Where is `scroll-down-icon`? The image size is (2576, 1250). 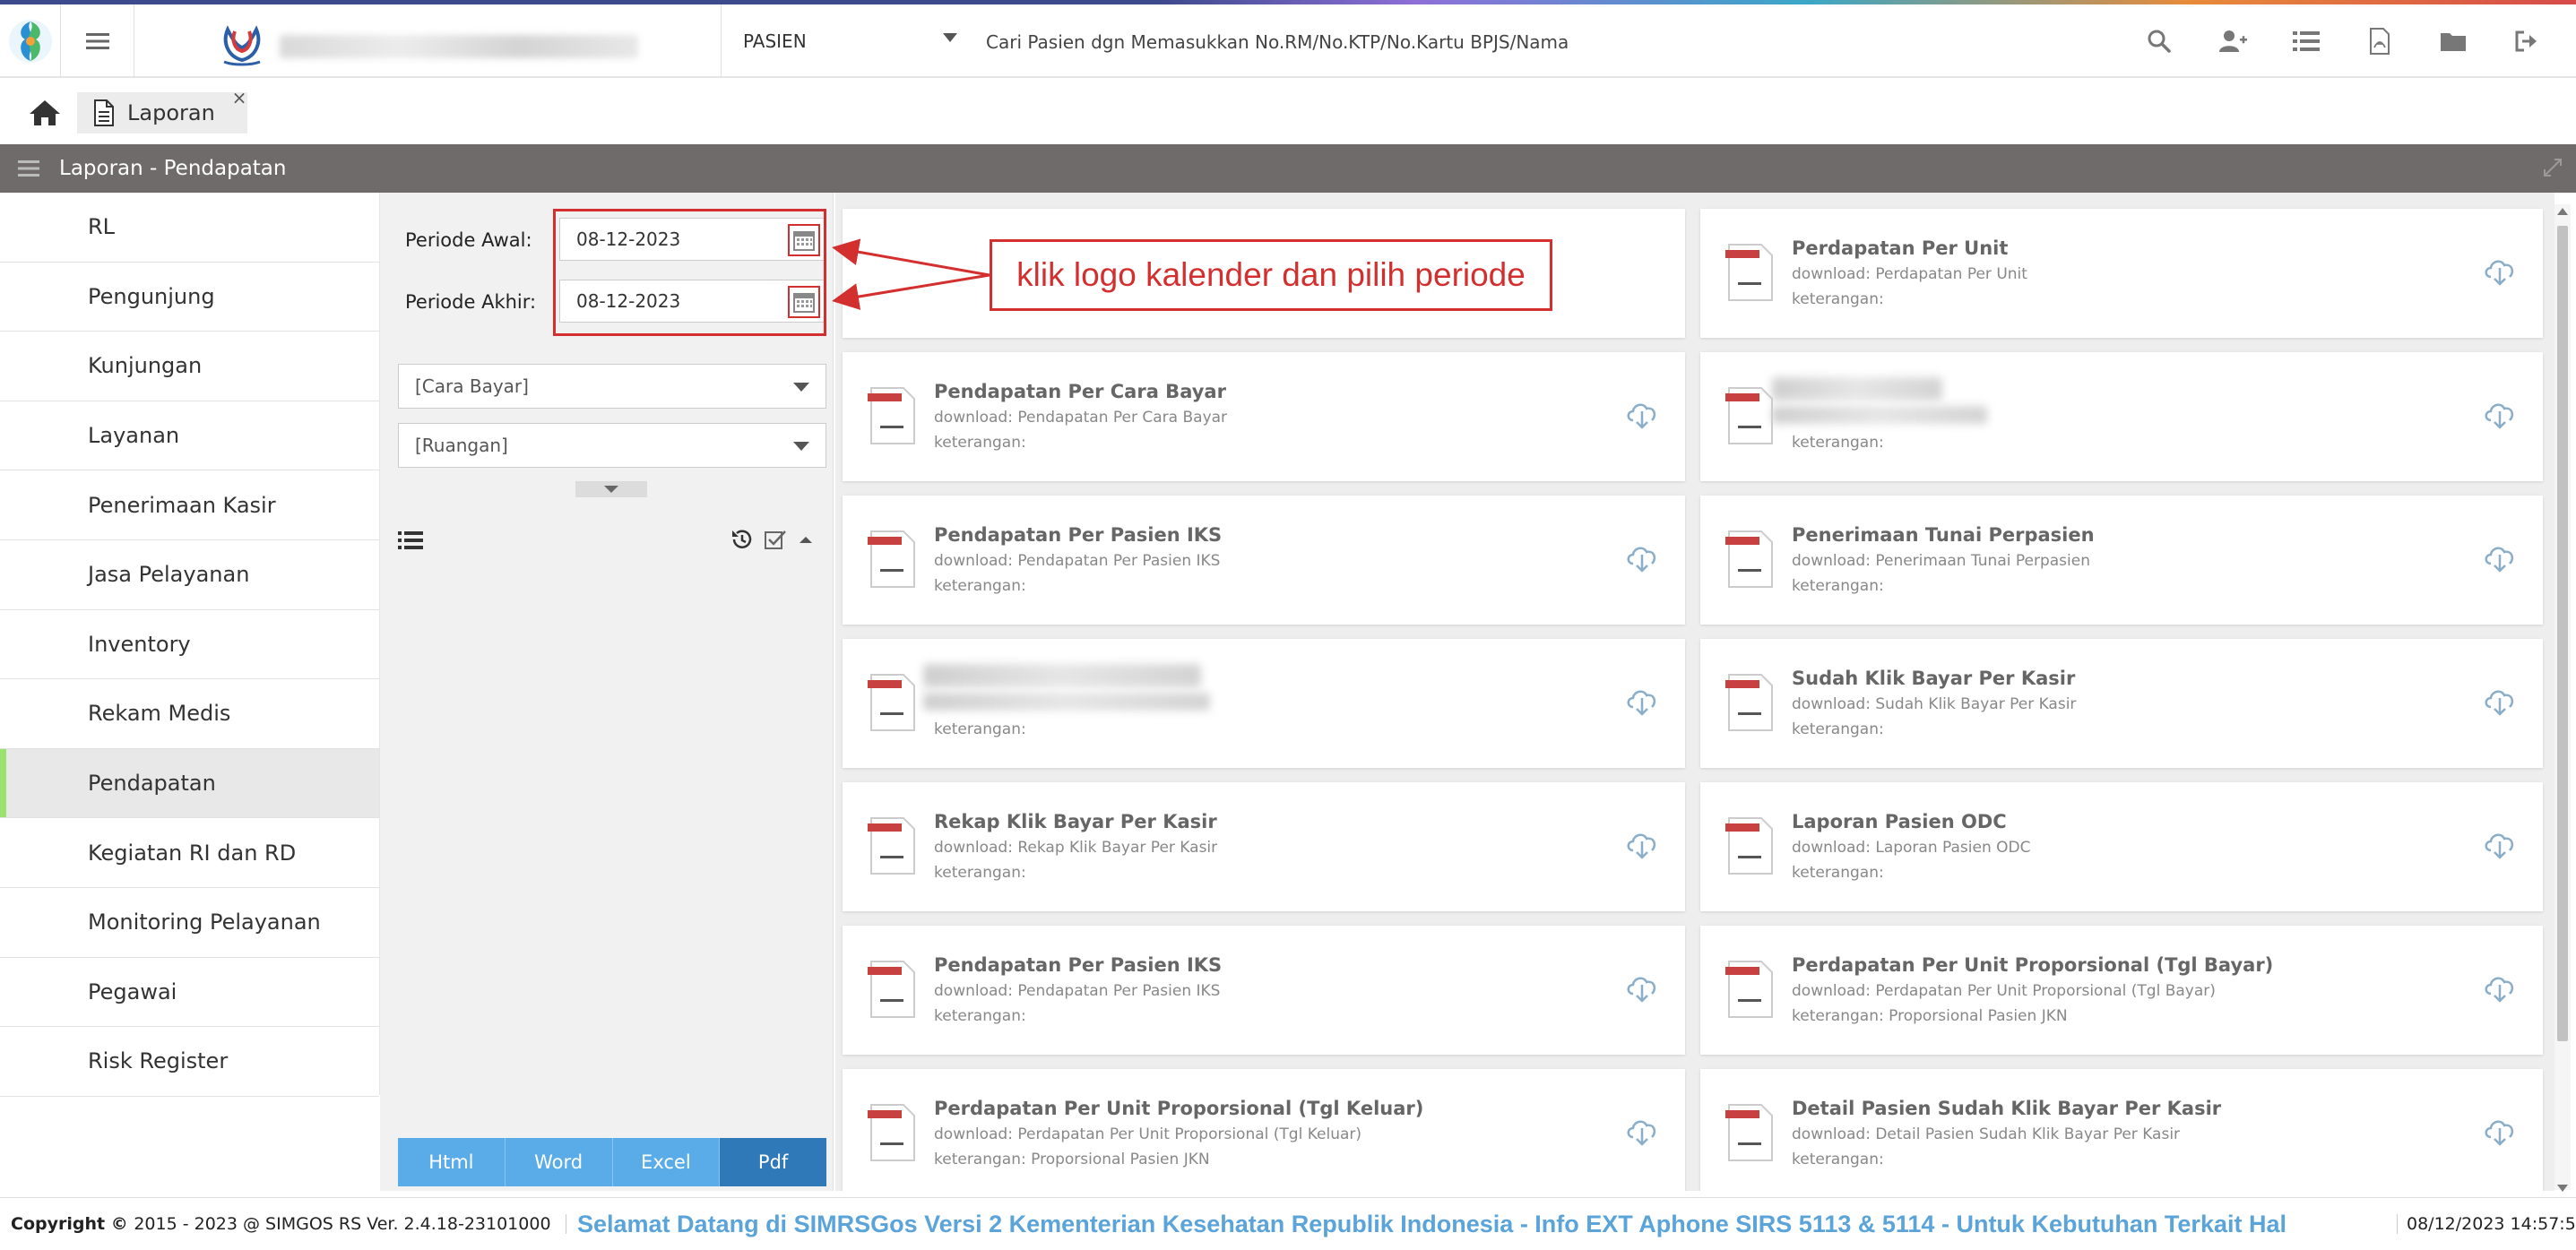
scroll-down-icon is located at coordinates (2562, 1189).